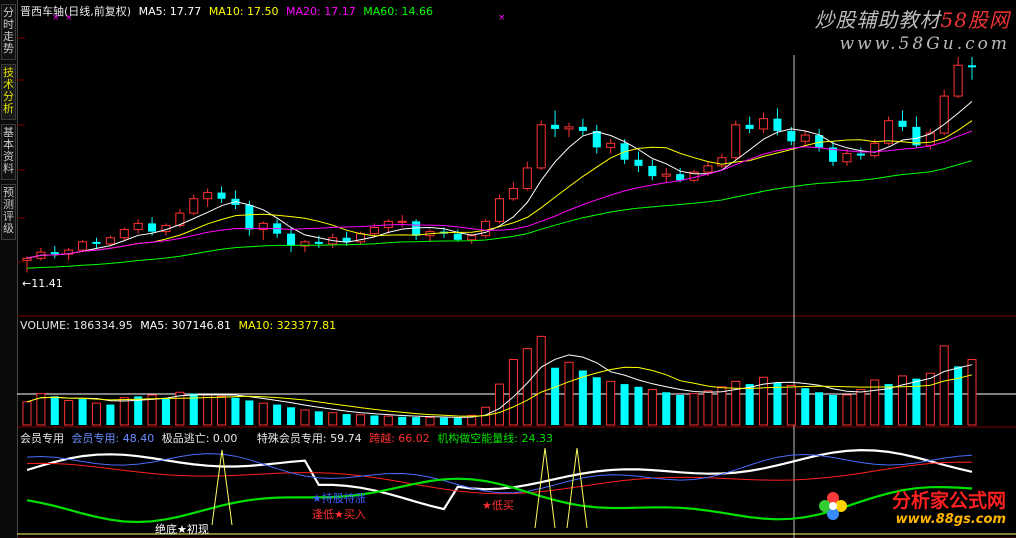 The image size is (1016, 538). Describe the element at coordinates (287, 325) in the screenshot. I see `vol-ma10-label: MA10: 323377.81` at that location.